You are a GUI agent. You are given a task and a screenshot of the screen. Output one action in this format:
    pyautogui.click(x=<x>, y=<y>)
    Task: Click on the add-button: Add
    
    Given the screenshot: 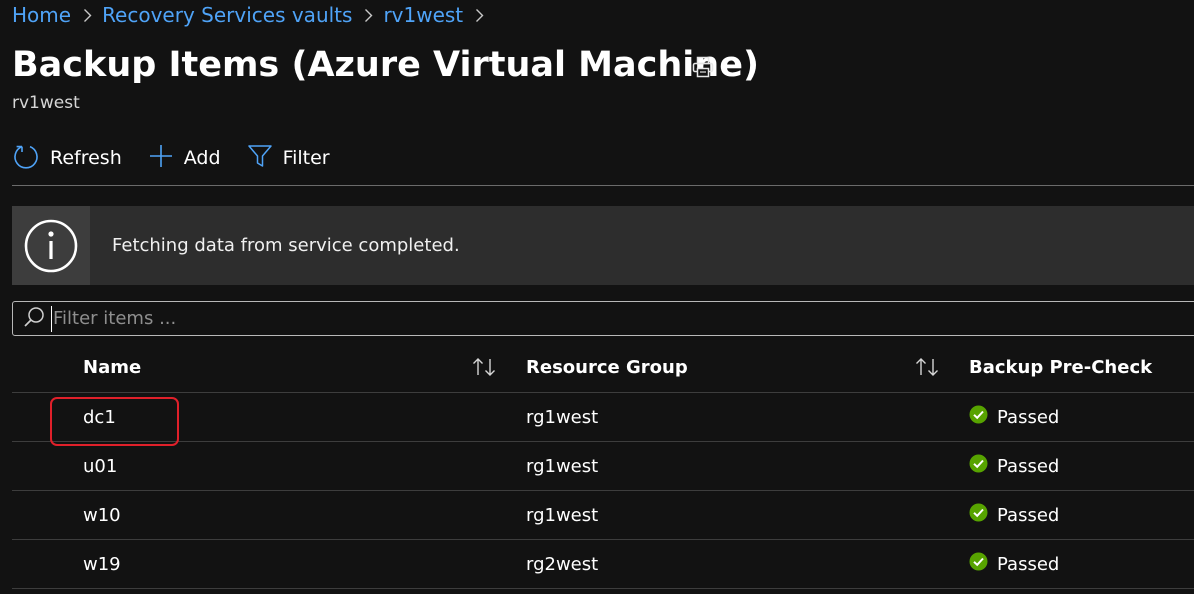 What is the action you would take?
    pyautogui.click(x=184, y=158)
    